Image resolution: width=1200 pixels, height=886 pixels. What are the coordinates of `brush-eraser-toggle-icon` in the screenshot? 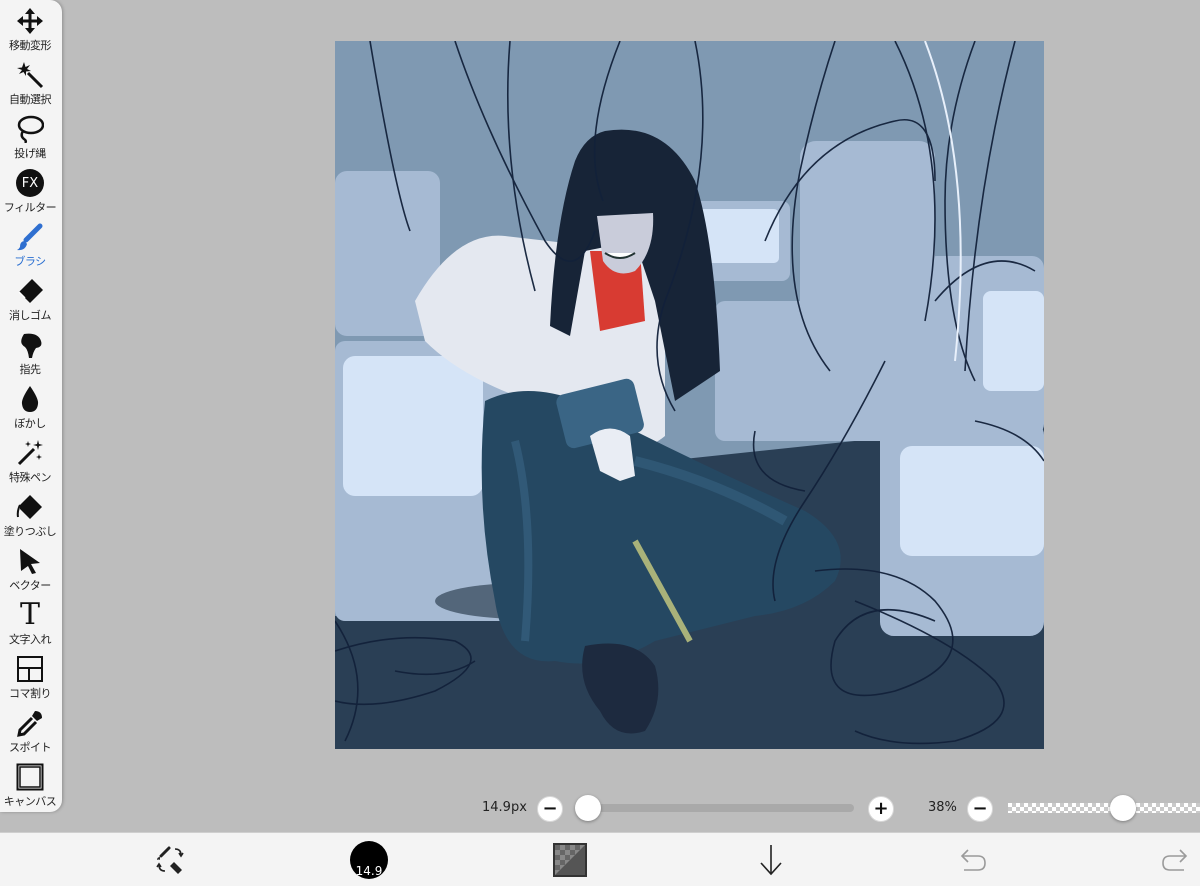 It's located at (170, 860).